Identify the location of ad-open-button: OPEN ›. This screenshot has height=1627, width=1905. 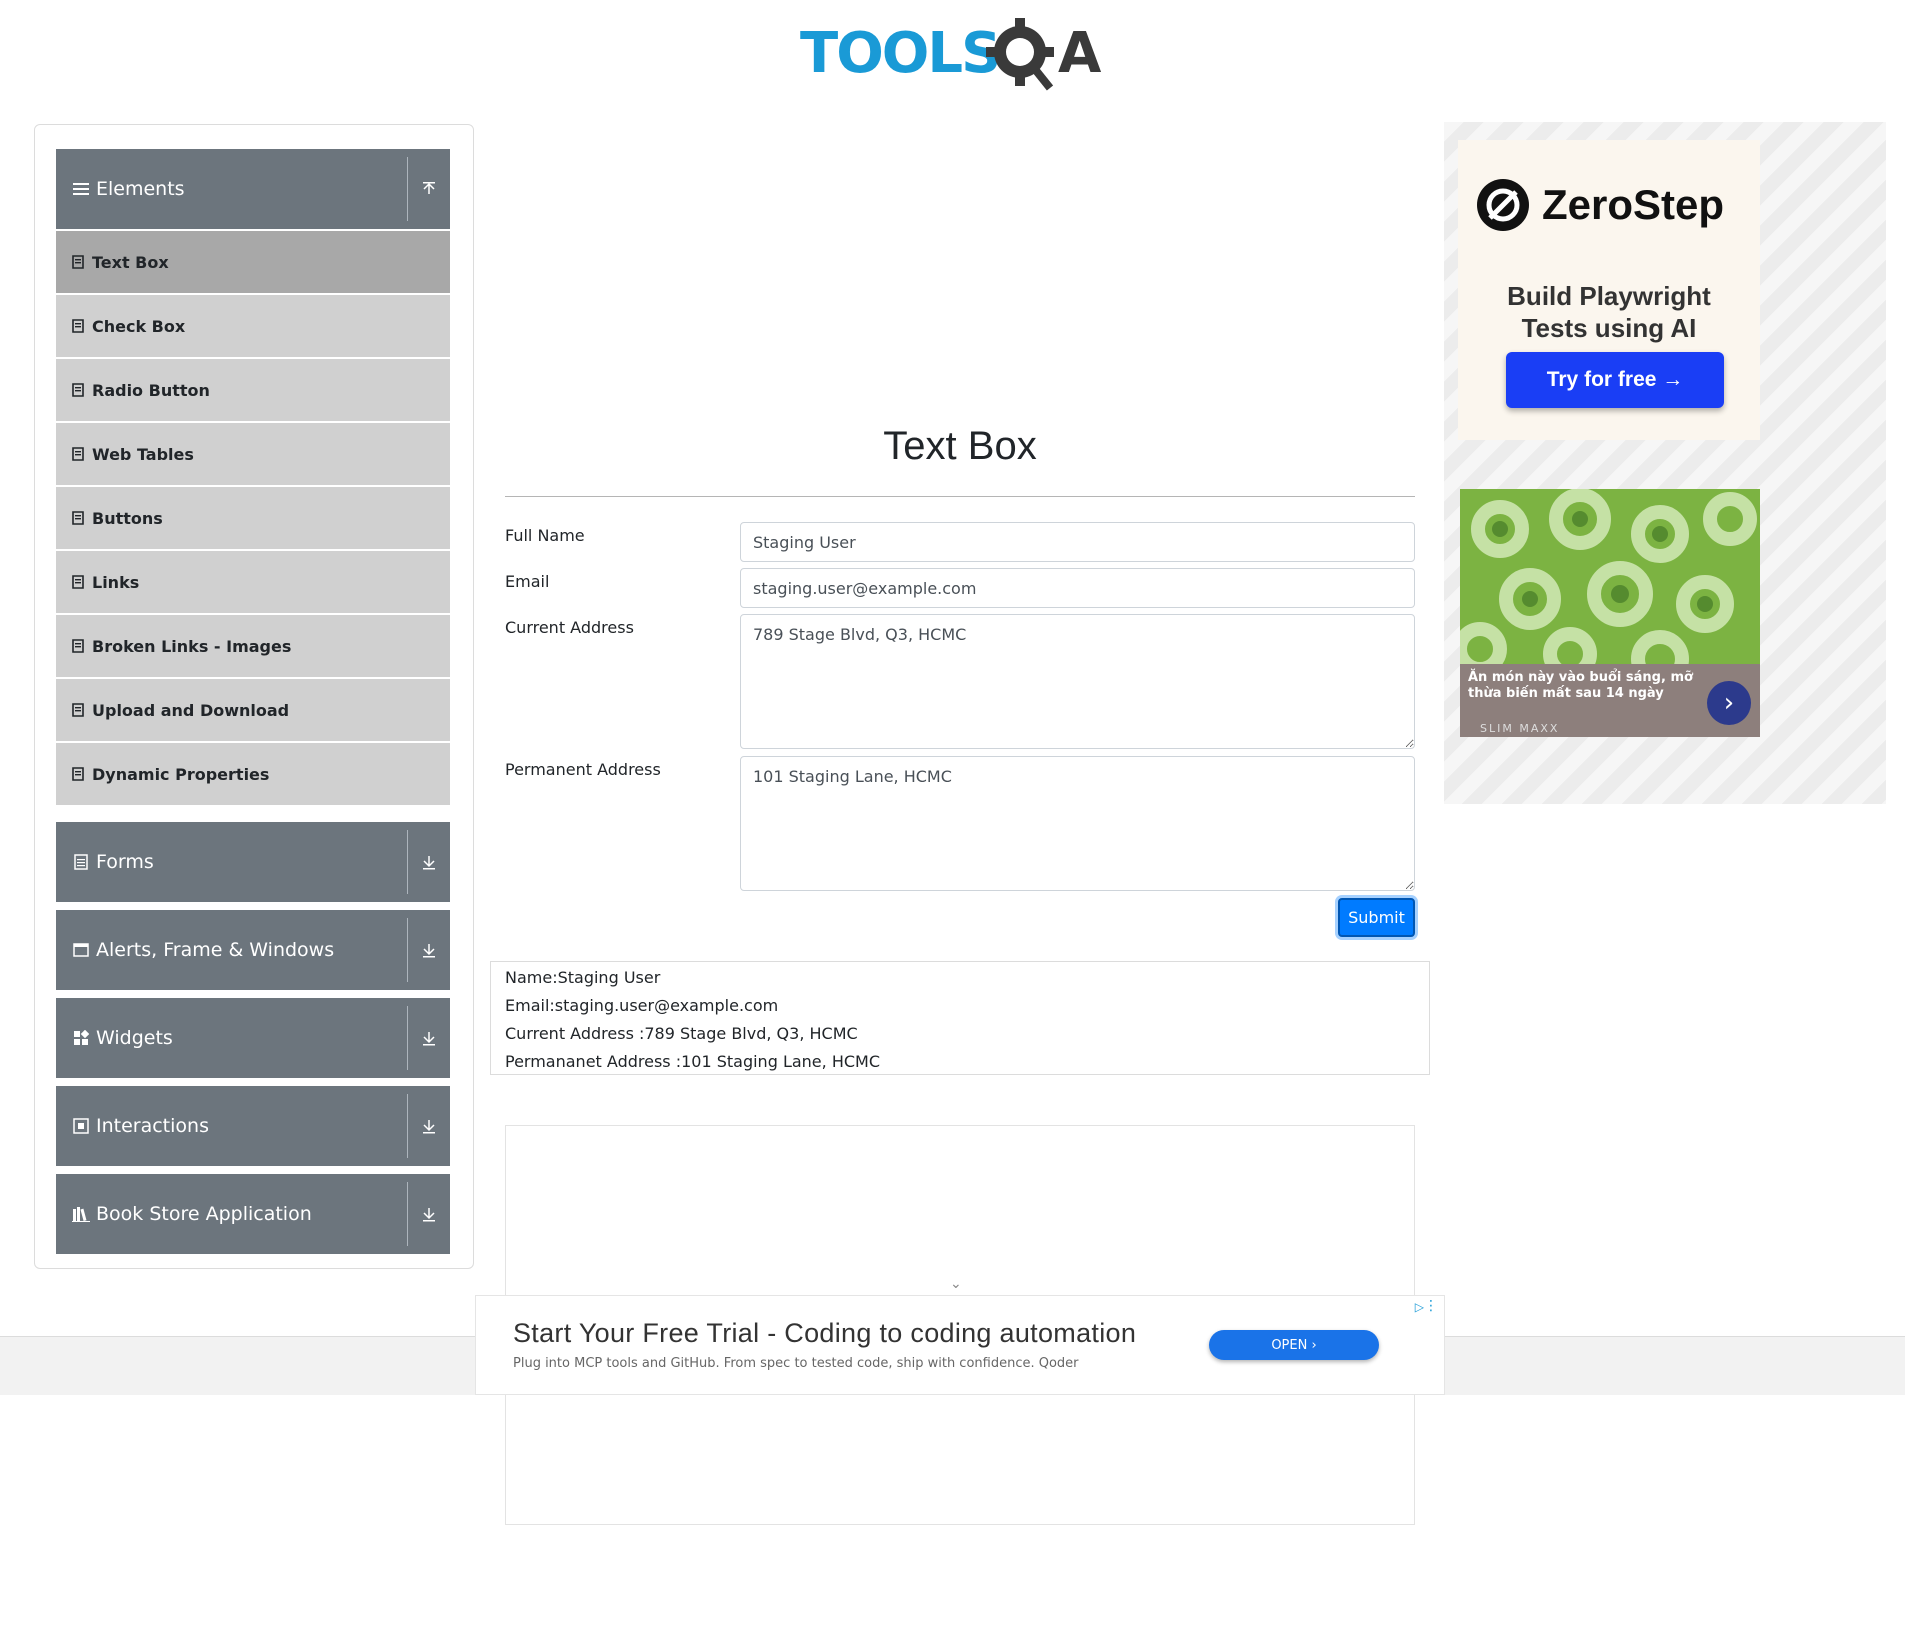
(1294, 1345).